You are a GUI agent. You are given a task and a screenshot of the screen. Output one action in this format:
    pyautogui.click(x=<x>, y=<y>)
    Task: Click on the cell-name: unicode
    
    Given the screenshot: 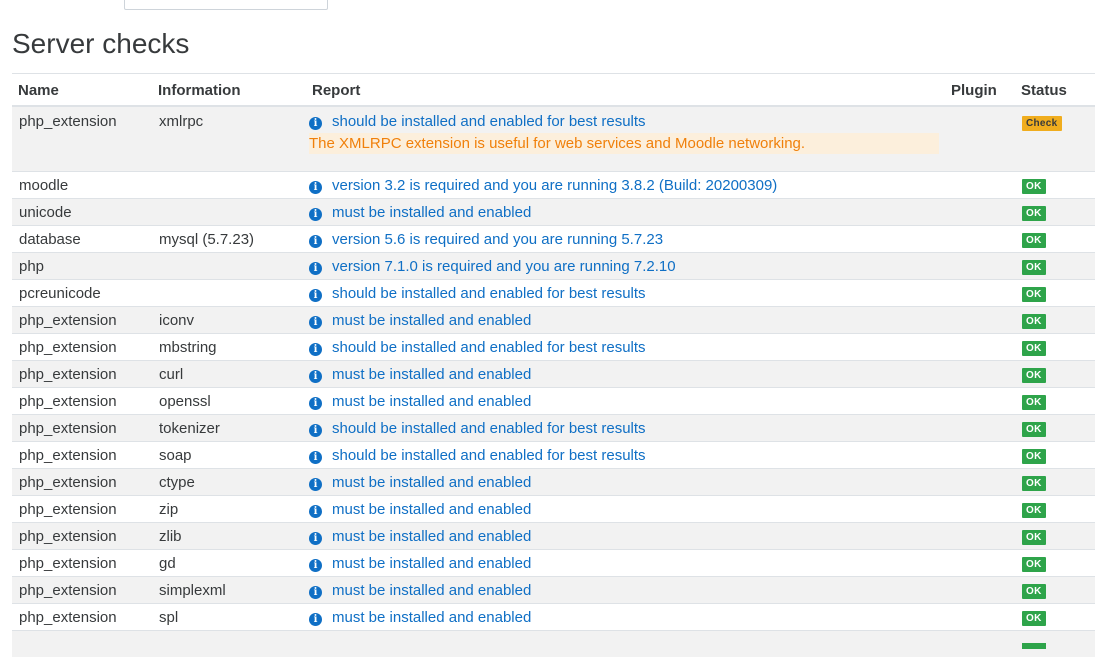 What is the action you would take?
    pyautogui.click(x=82, y=212)
    